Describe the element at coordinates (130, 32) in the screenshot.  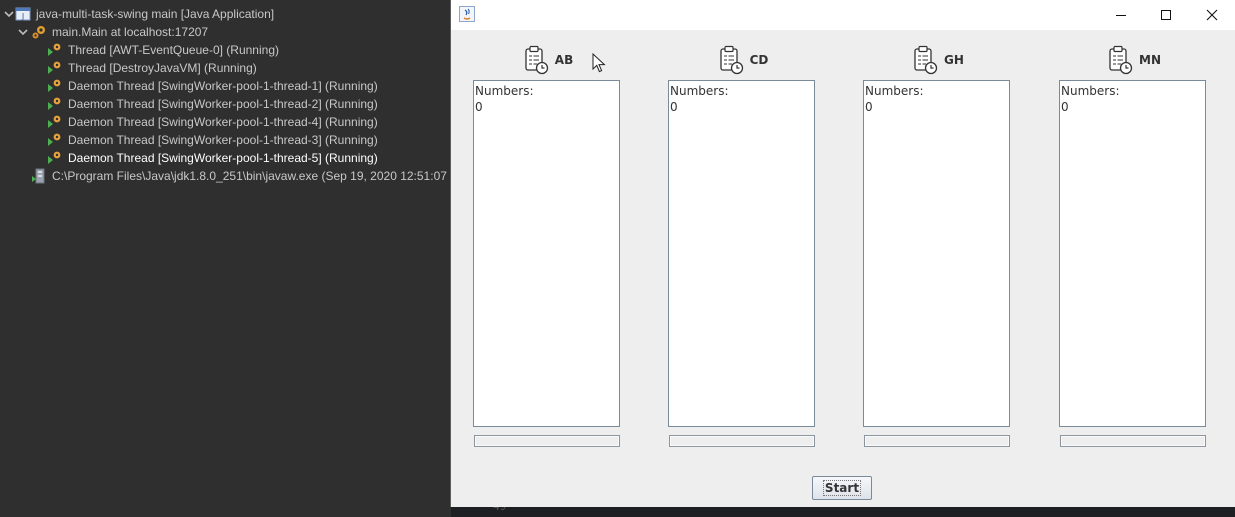
I see `tree-label: main.Main at localhost:17207` at that location.